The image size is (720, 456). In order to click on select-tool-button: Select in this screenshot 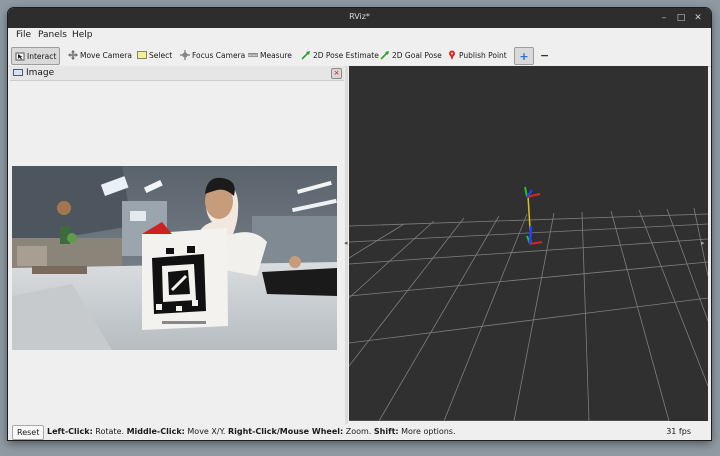, I will do `click(154, 55)`.